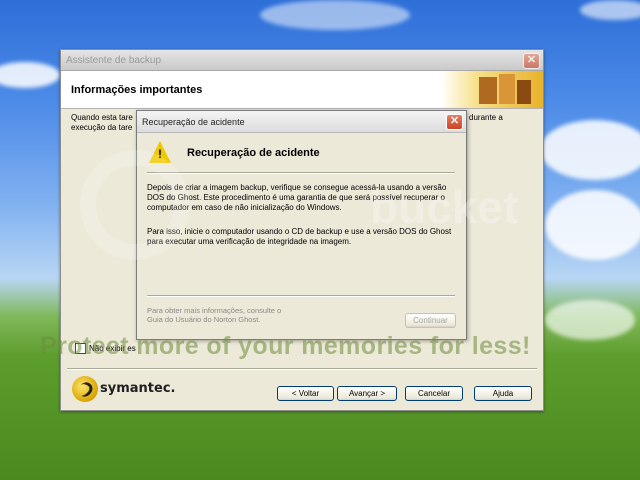 The image size is (640, 480). I want to click on watermark-logo: bucket, so click(444, 207).